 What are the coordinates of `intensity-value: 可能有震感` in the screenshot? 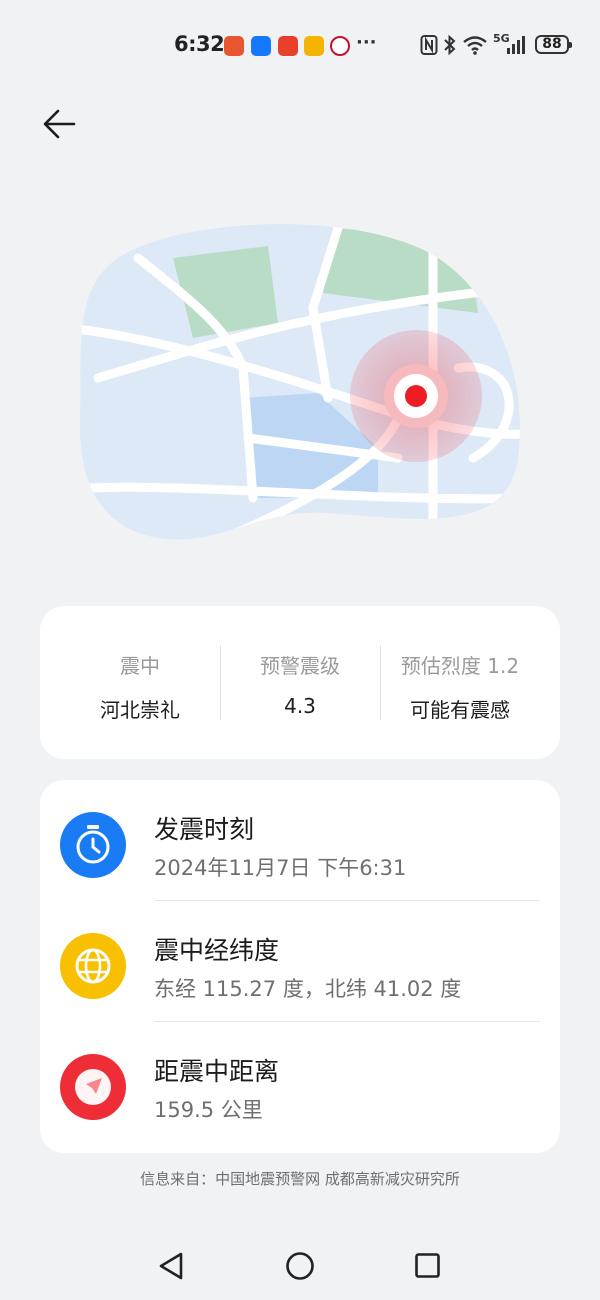 It's located at (460, 710).